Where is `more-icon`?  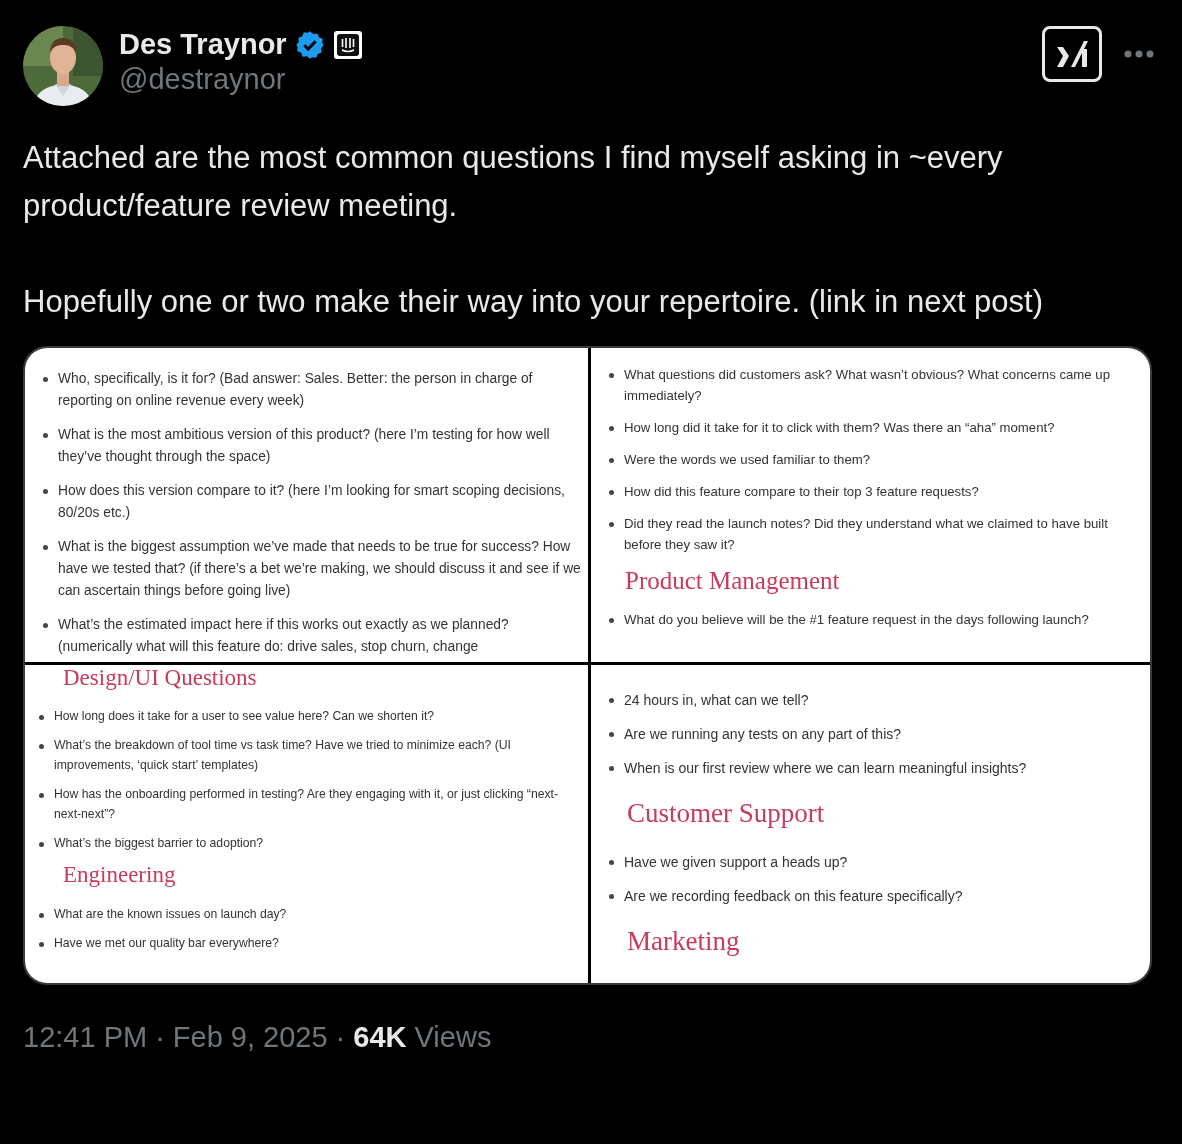 more-icon is located at coordinates (1139, 54).